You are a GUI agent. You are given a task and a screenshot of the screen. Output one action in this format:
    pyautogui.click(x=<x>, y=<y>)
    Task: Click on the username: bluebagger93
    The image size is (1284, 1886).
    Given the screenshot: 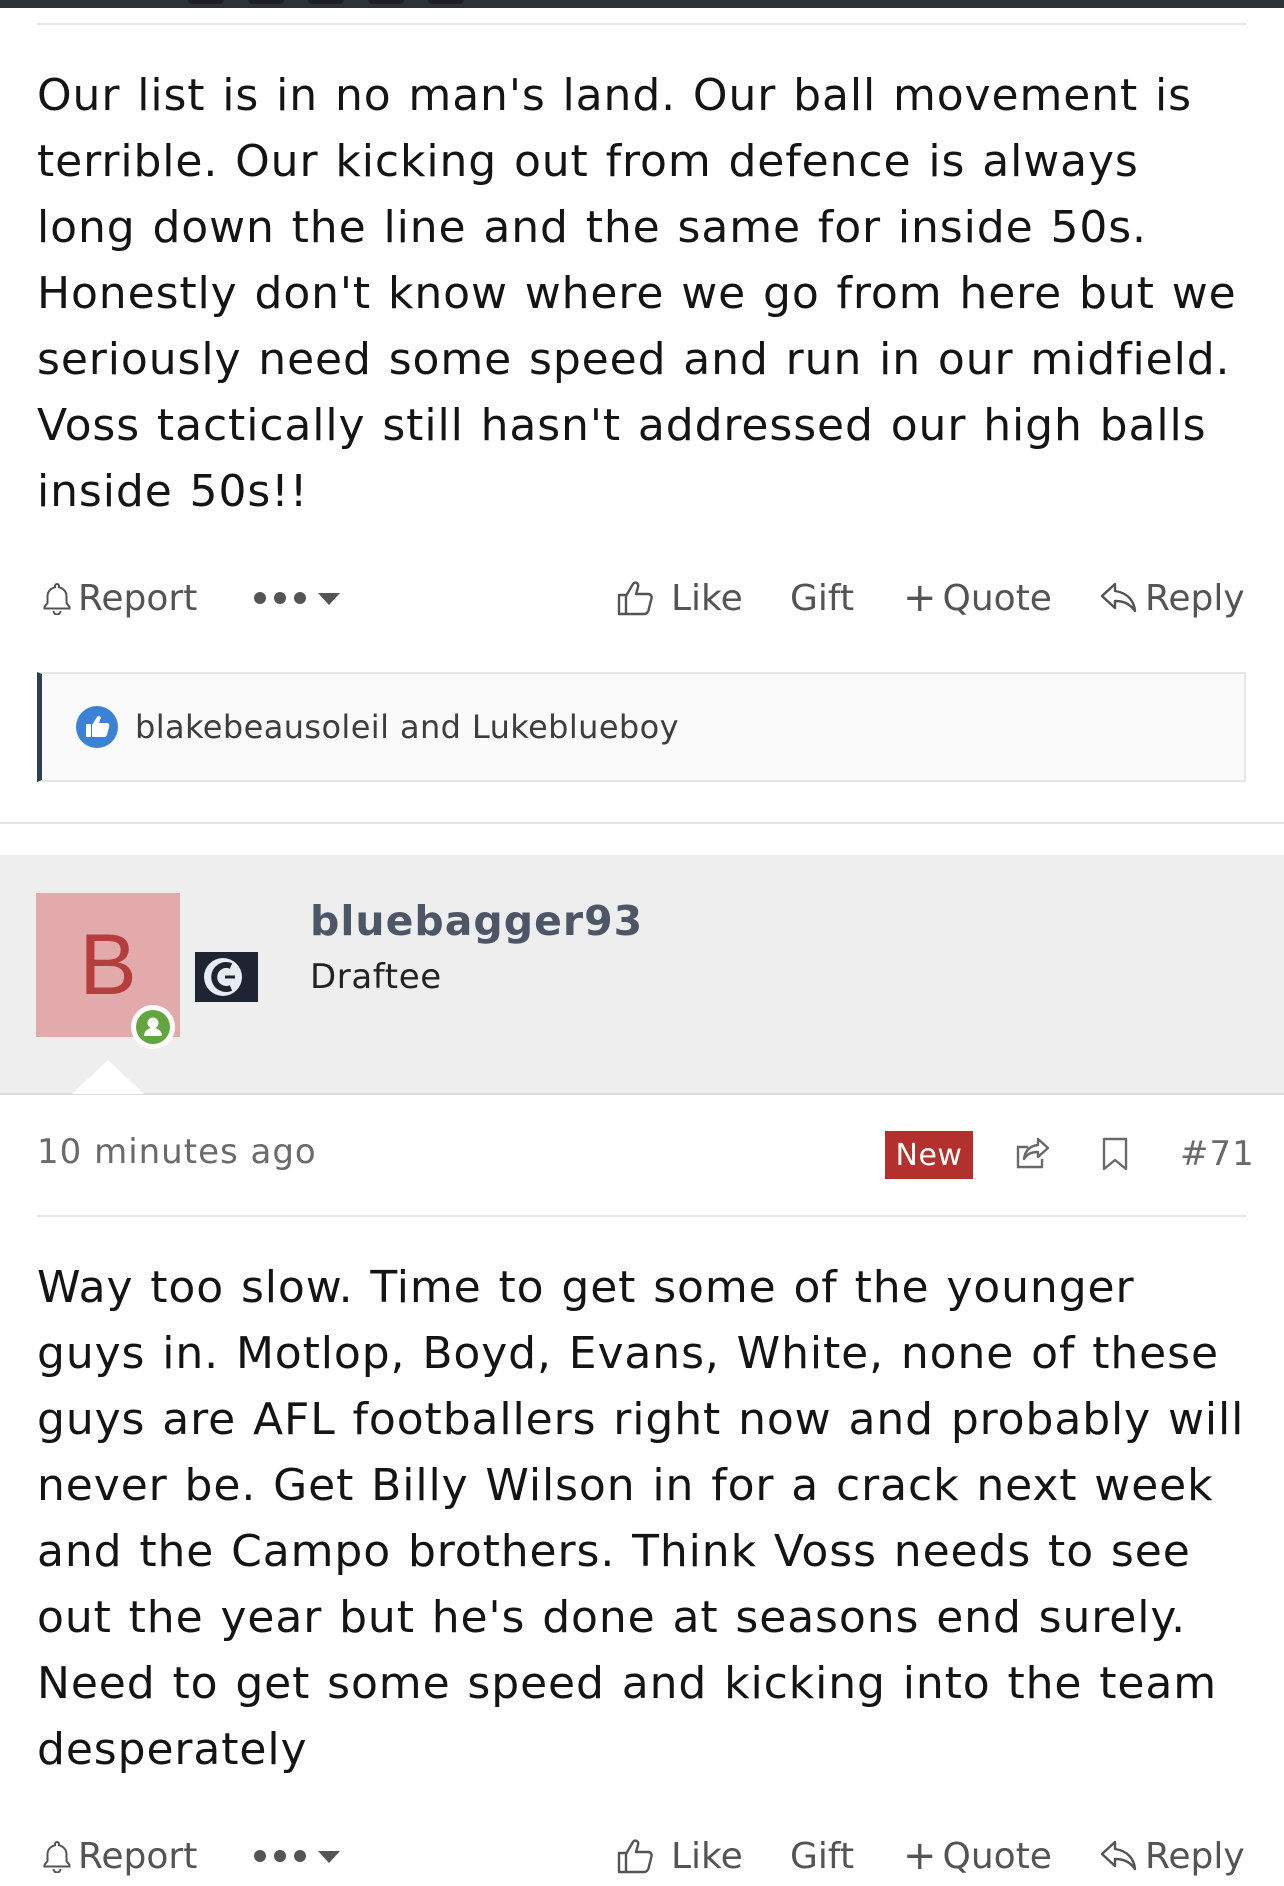 What is the action you would take?
    pyautogui.click(x=476, y=921)
    